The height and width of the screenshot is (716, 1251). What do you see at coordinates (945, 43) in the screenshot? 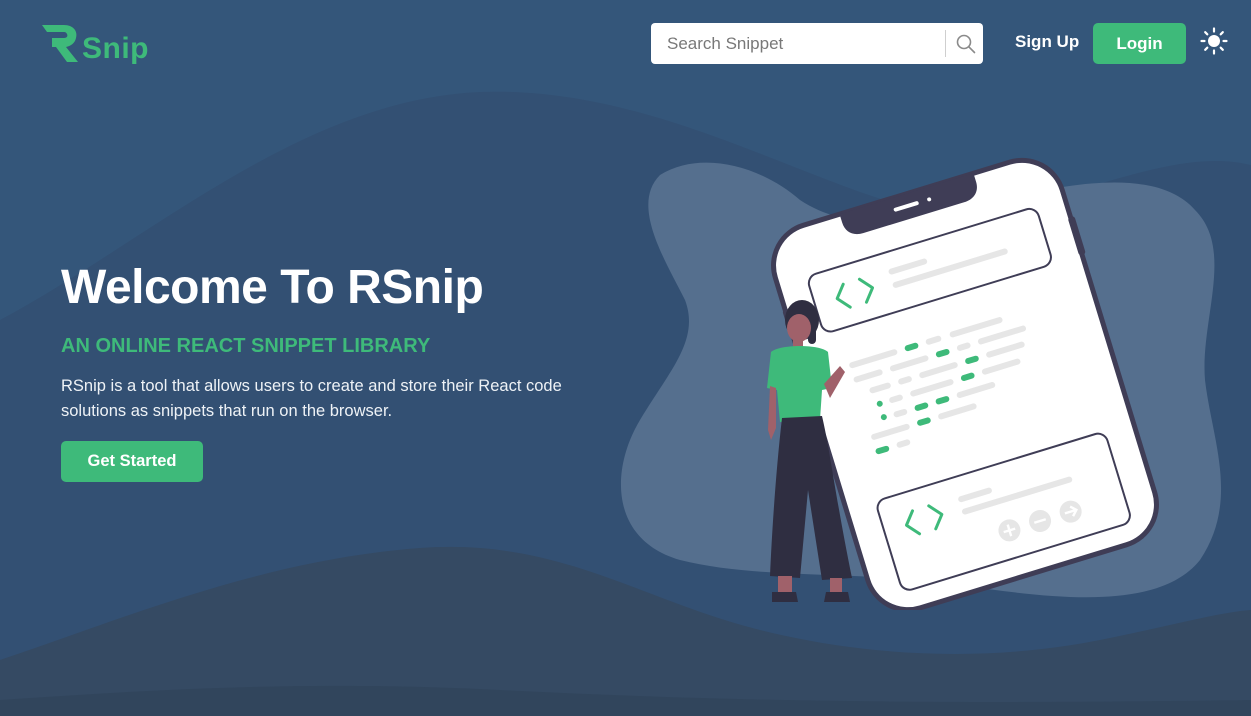
I see `search-divider` at bounding box center [945, 43].